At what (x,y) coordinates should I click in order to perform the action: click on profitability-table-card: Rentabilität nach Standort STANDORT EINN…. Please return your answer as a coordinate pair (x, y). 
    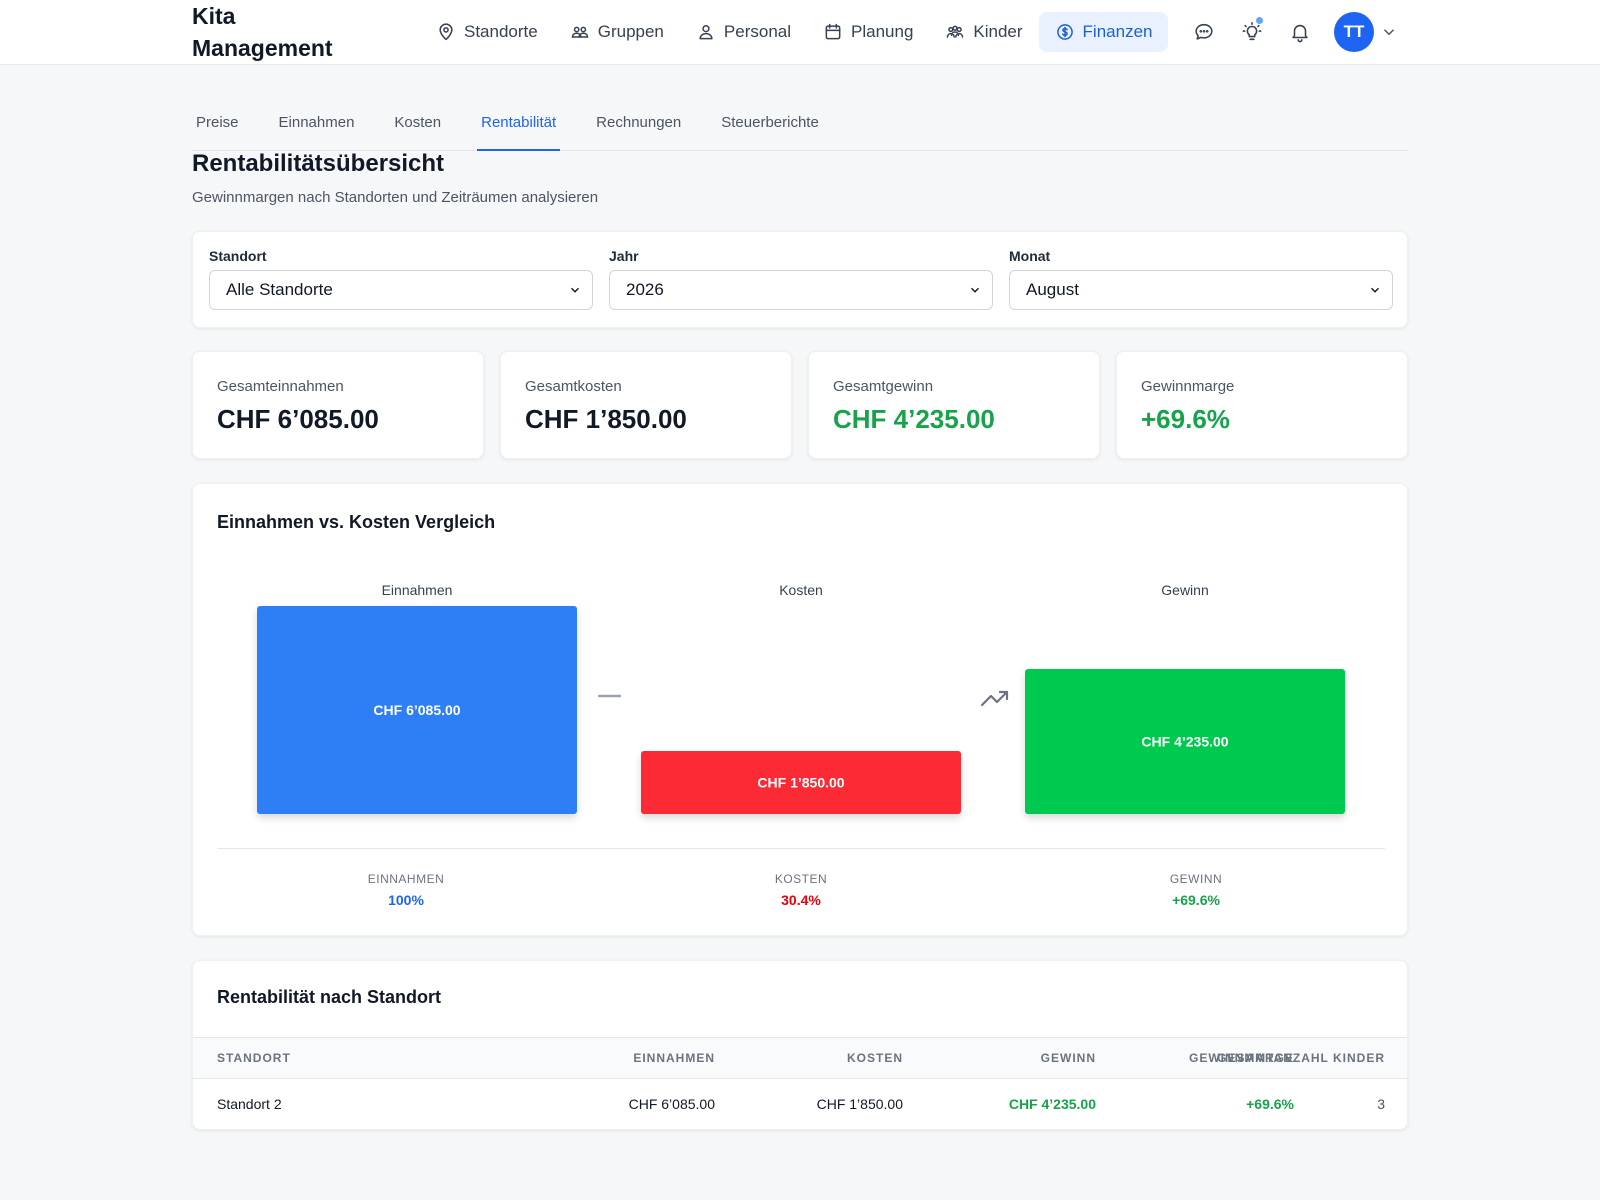
    Looking at the image, I should click on (800, 1045).